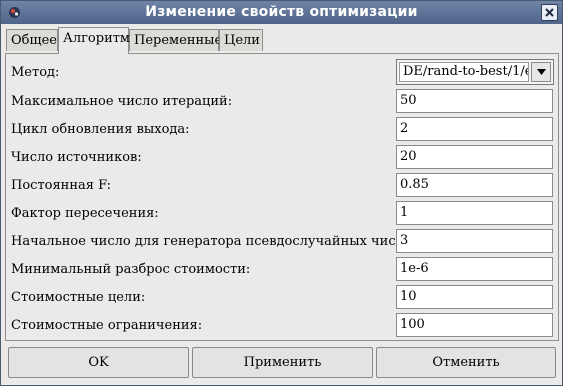 The width and height of the screenshot is (563, 386). Describe the element at coordinates (107, 325) in the screenshot. I see `cost-constraints-label: Стоимостные ограничения:` at that location.